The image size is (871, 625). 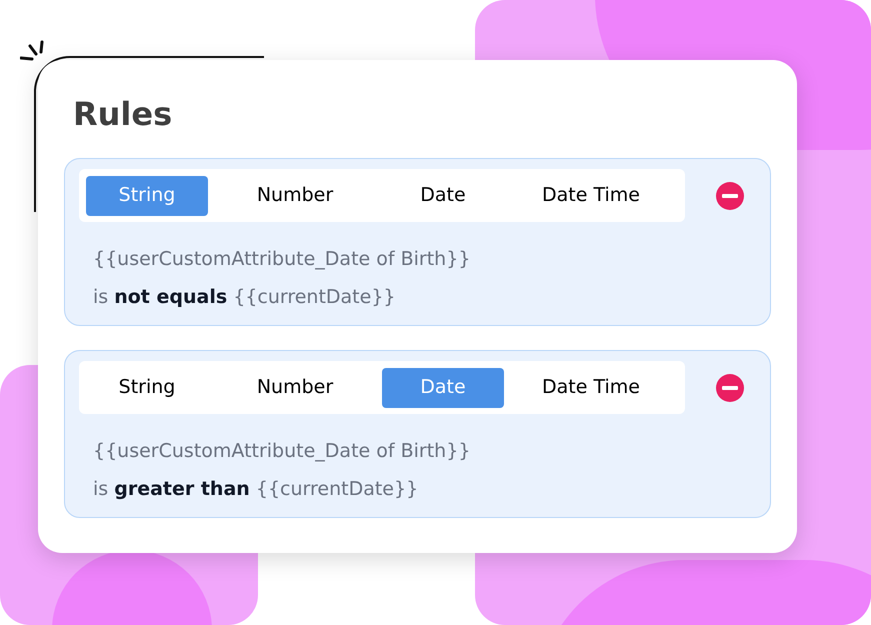 What do you see at coordinates (255, 489) in the screenshot?
I see `condition-text: is greater than {{currentDate}}` at bounding box center [255, 489].